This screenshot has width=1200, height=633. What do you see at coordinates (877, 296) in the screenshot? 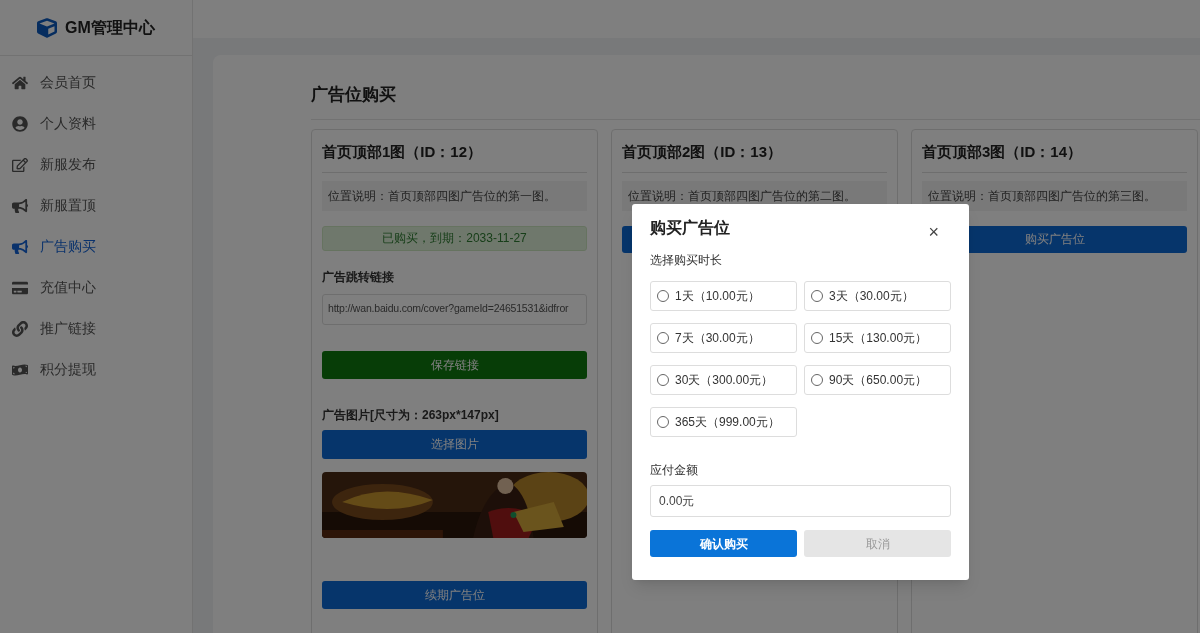
I see `duration-option: 3天（30.00元）` at bounding box center [877, 296].